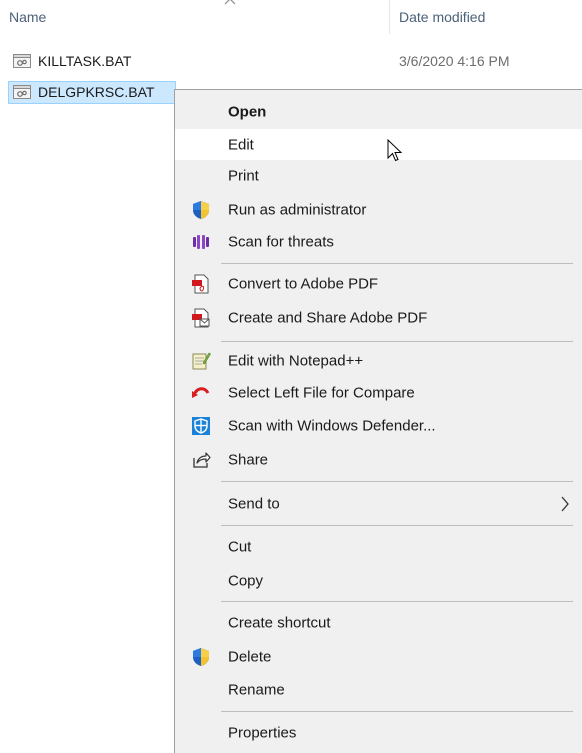  What do you see at coordinates (201, 241) in the screenshot?
I see `malwarebytes-icon` at bounding box center [201, 241].